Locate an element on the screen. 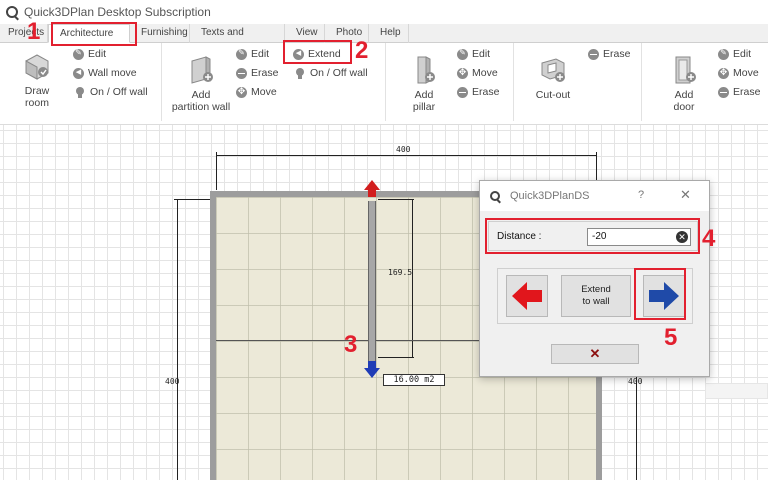 The height and width of the screenshot is (480, 768). extend-up-arrow-icon is located at coordinates (372, 185).